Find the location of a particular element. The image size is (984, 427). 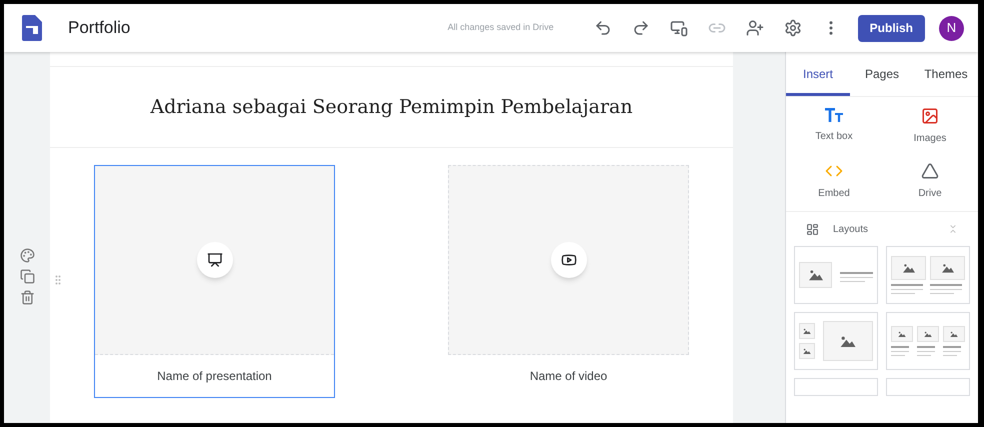

insert-option: Text box is located at coordinates (834, 126).